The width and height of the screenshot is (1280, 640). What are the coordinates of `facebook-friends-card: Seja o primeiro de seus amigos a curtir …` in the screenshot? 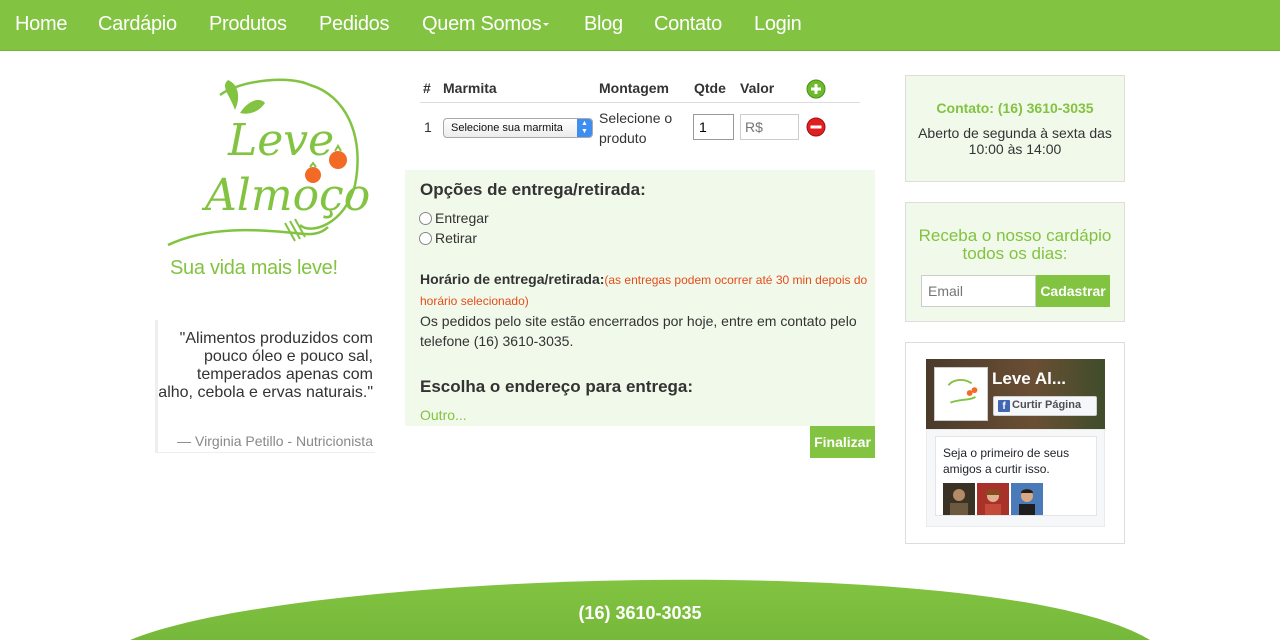 It's located at (1016, 476).